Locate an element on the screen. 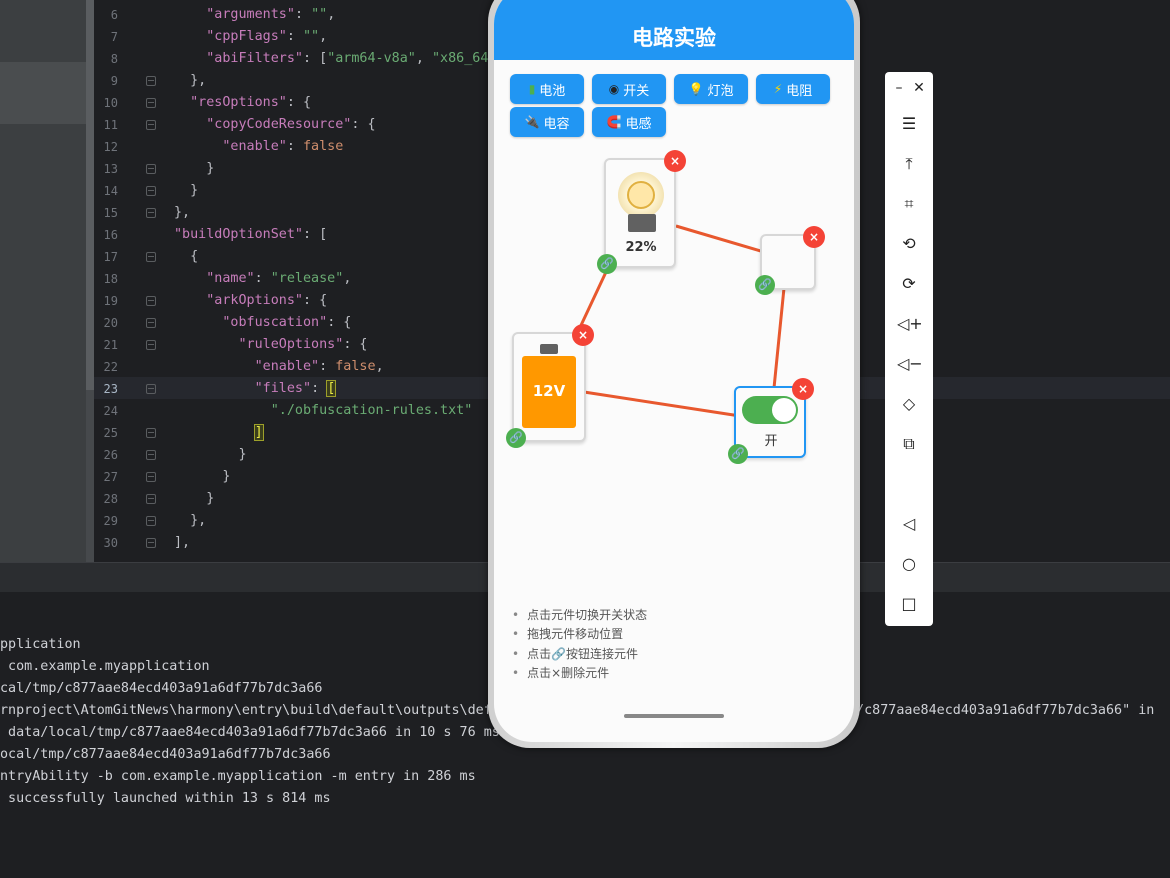  code-text: { is located at coordinates (194, 256).